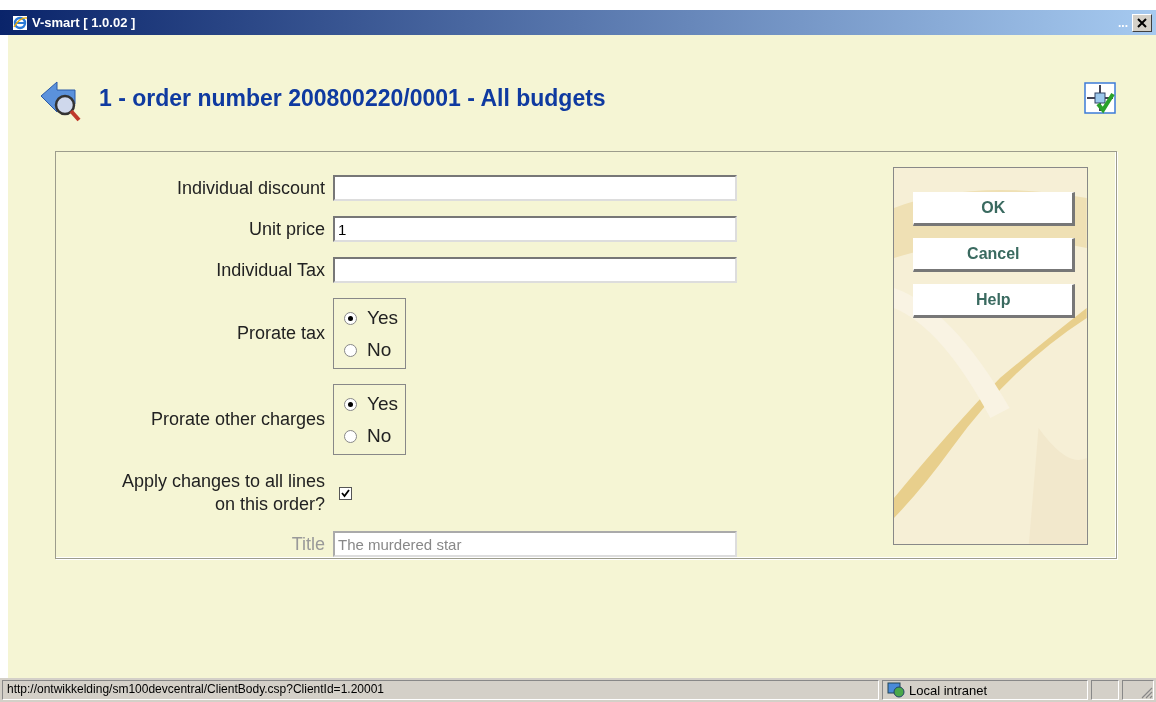 Image resolution: width=1156 pixels, height=702 pixels. Describe the element at coordinates (948, 690) in the screenshot. I see `security-zone: Local intranet` at that location.